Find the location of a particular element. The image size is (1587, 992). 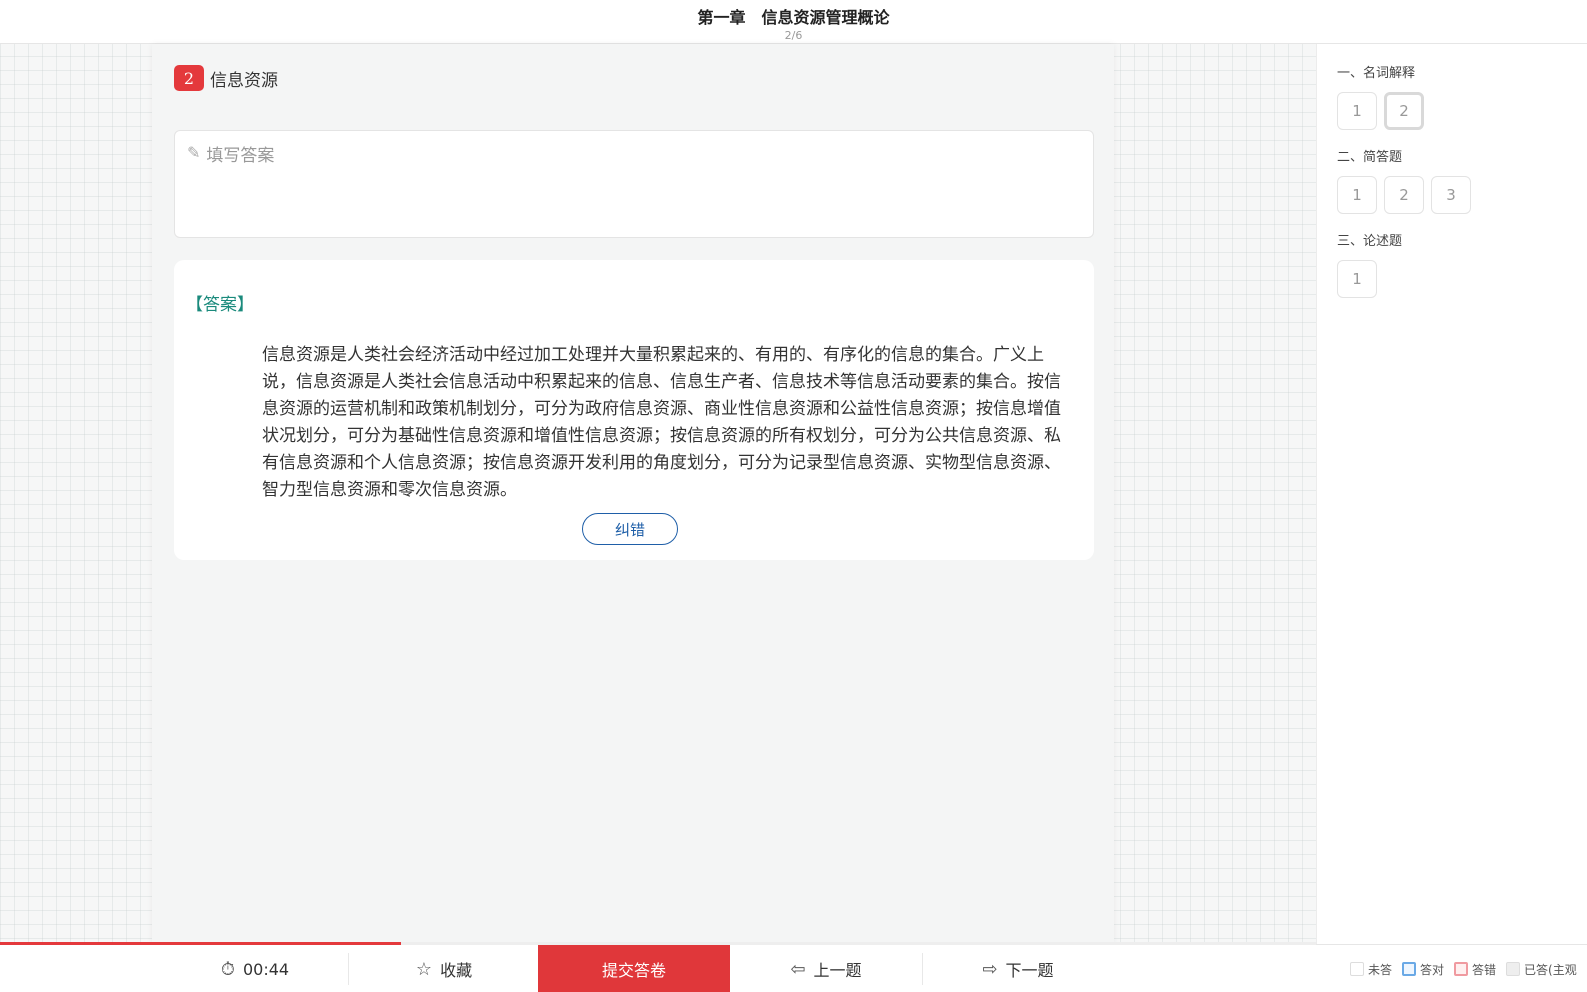

legend-label: 已答(主观 is located at coordinates (1550, 969).